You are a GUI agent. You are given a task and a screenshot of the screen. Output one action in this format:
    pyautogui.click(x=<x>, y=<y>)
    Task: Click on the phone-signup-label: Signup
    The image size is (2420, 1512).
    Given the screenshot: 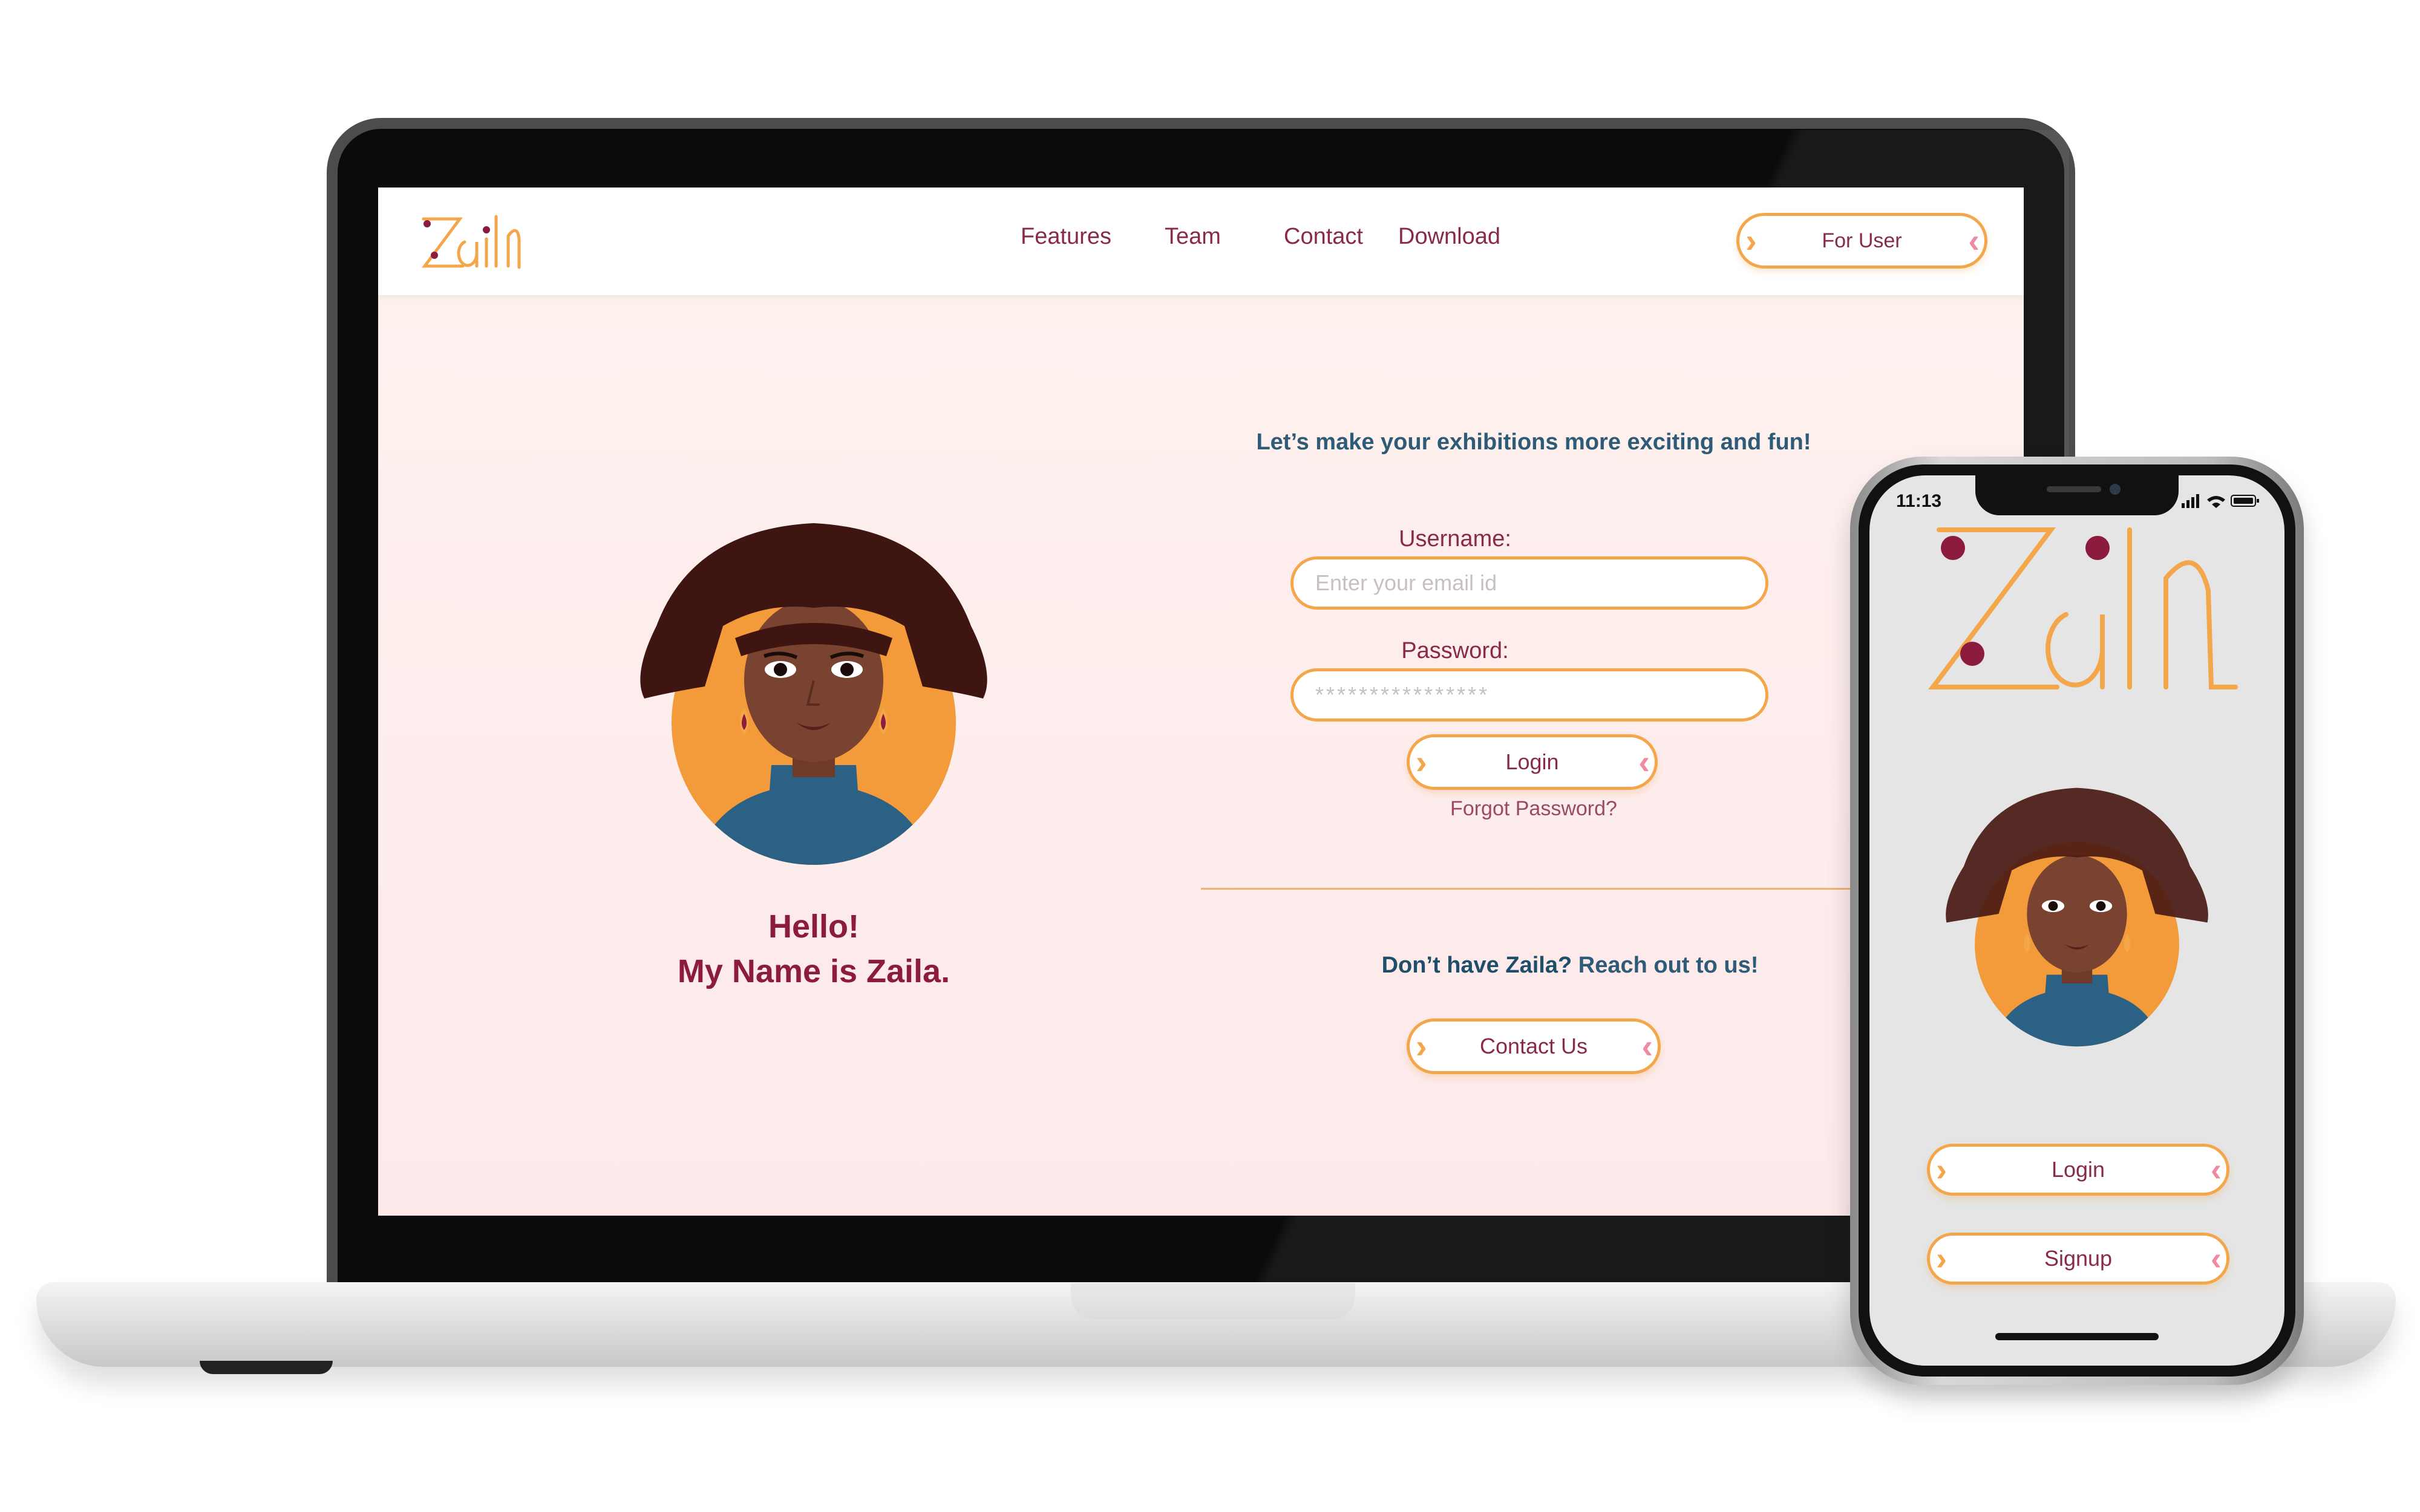 What is the action you would take?
    pyautogui.click(x=2078, y=1258)
    